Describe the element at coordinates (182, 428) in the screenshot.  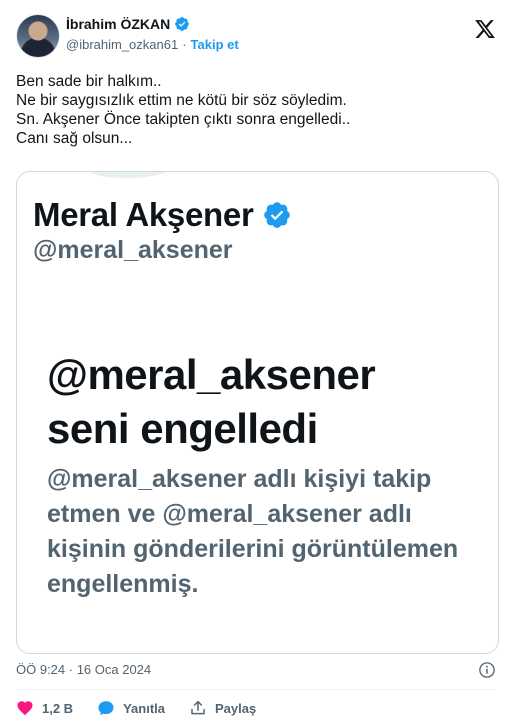
I see `blocked-title-line: seni engelledi` at that location.